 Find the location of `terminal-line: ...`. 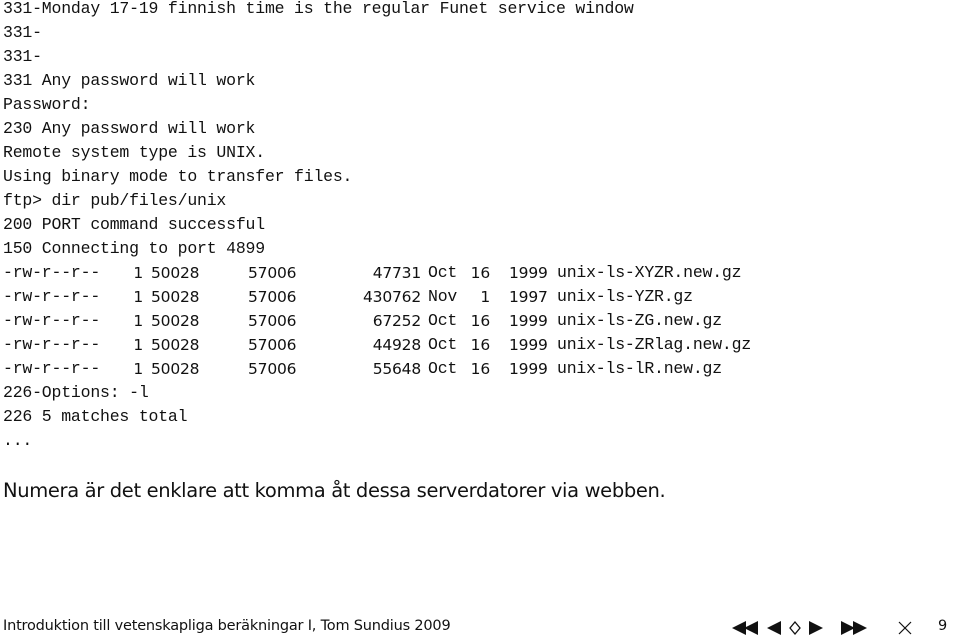

terminal-line: ... is located at coordinates (18, 440).